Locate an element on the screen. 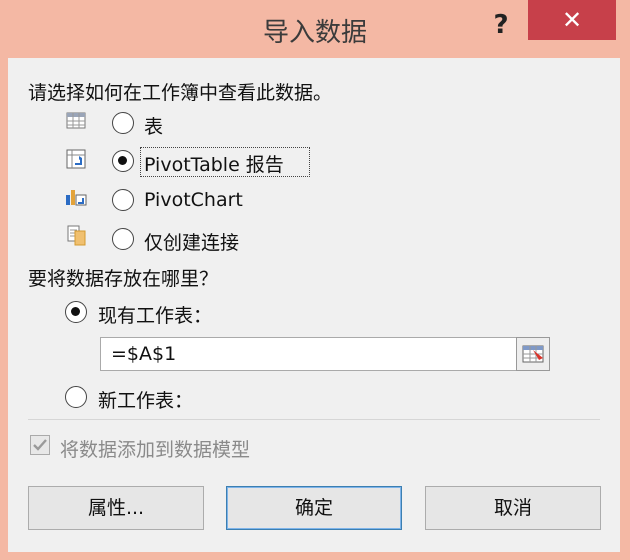  help-button: ? is located at coordinates (501, 25).